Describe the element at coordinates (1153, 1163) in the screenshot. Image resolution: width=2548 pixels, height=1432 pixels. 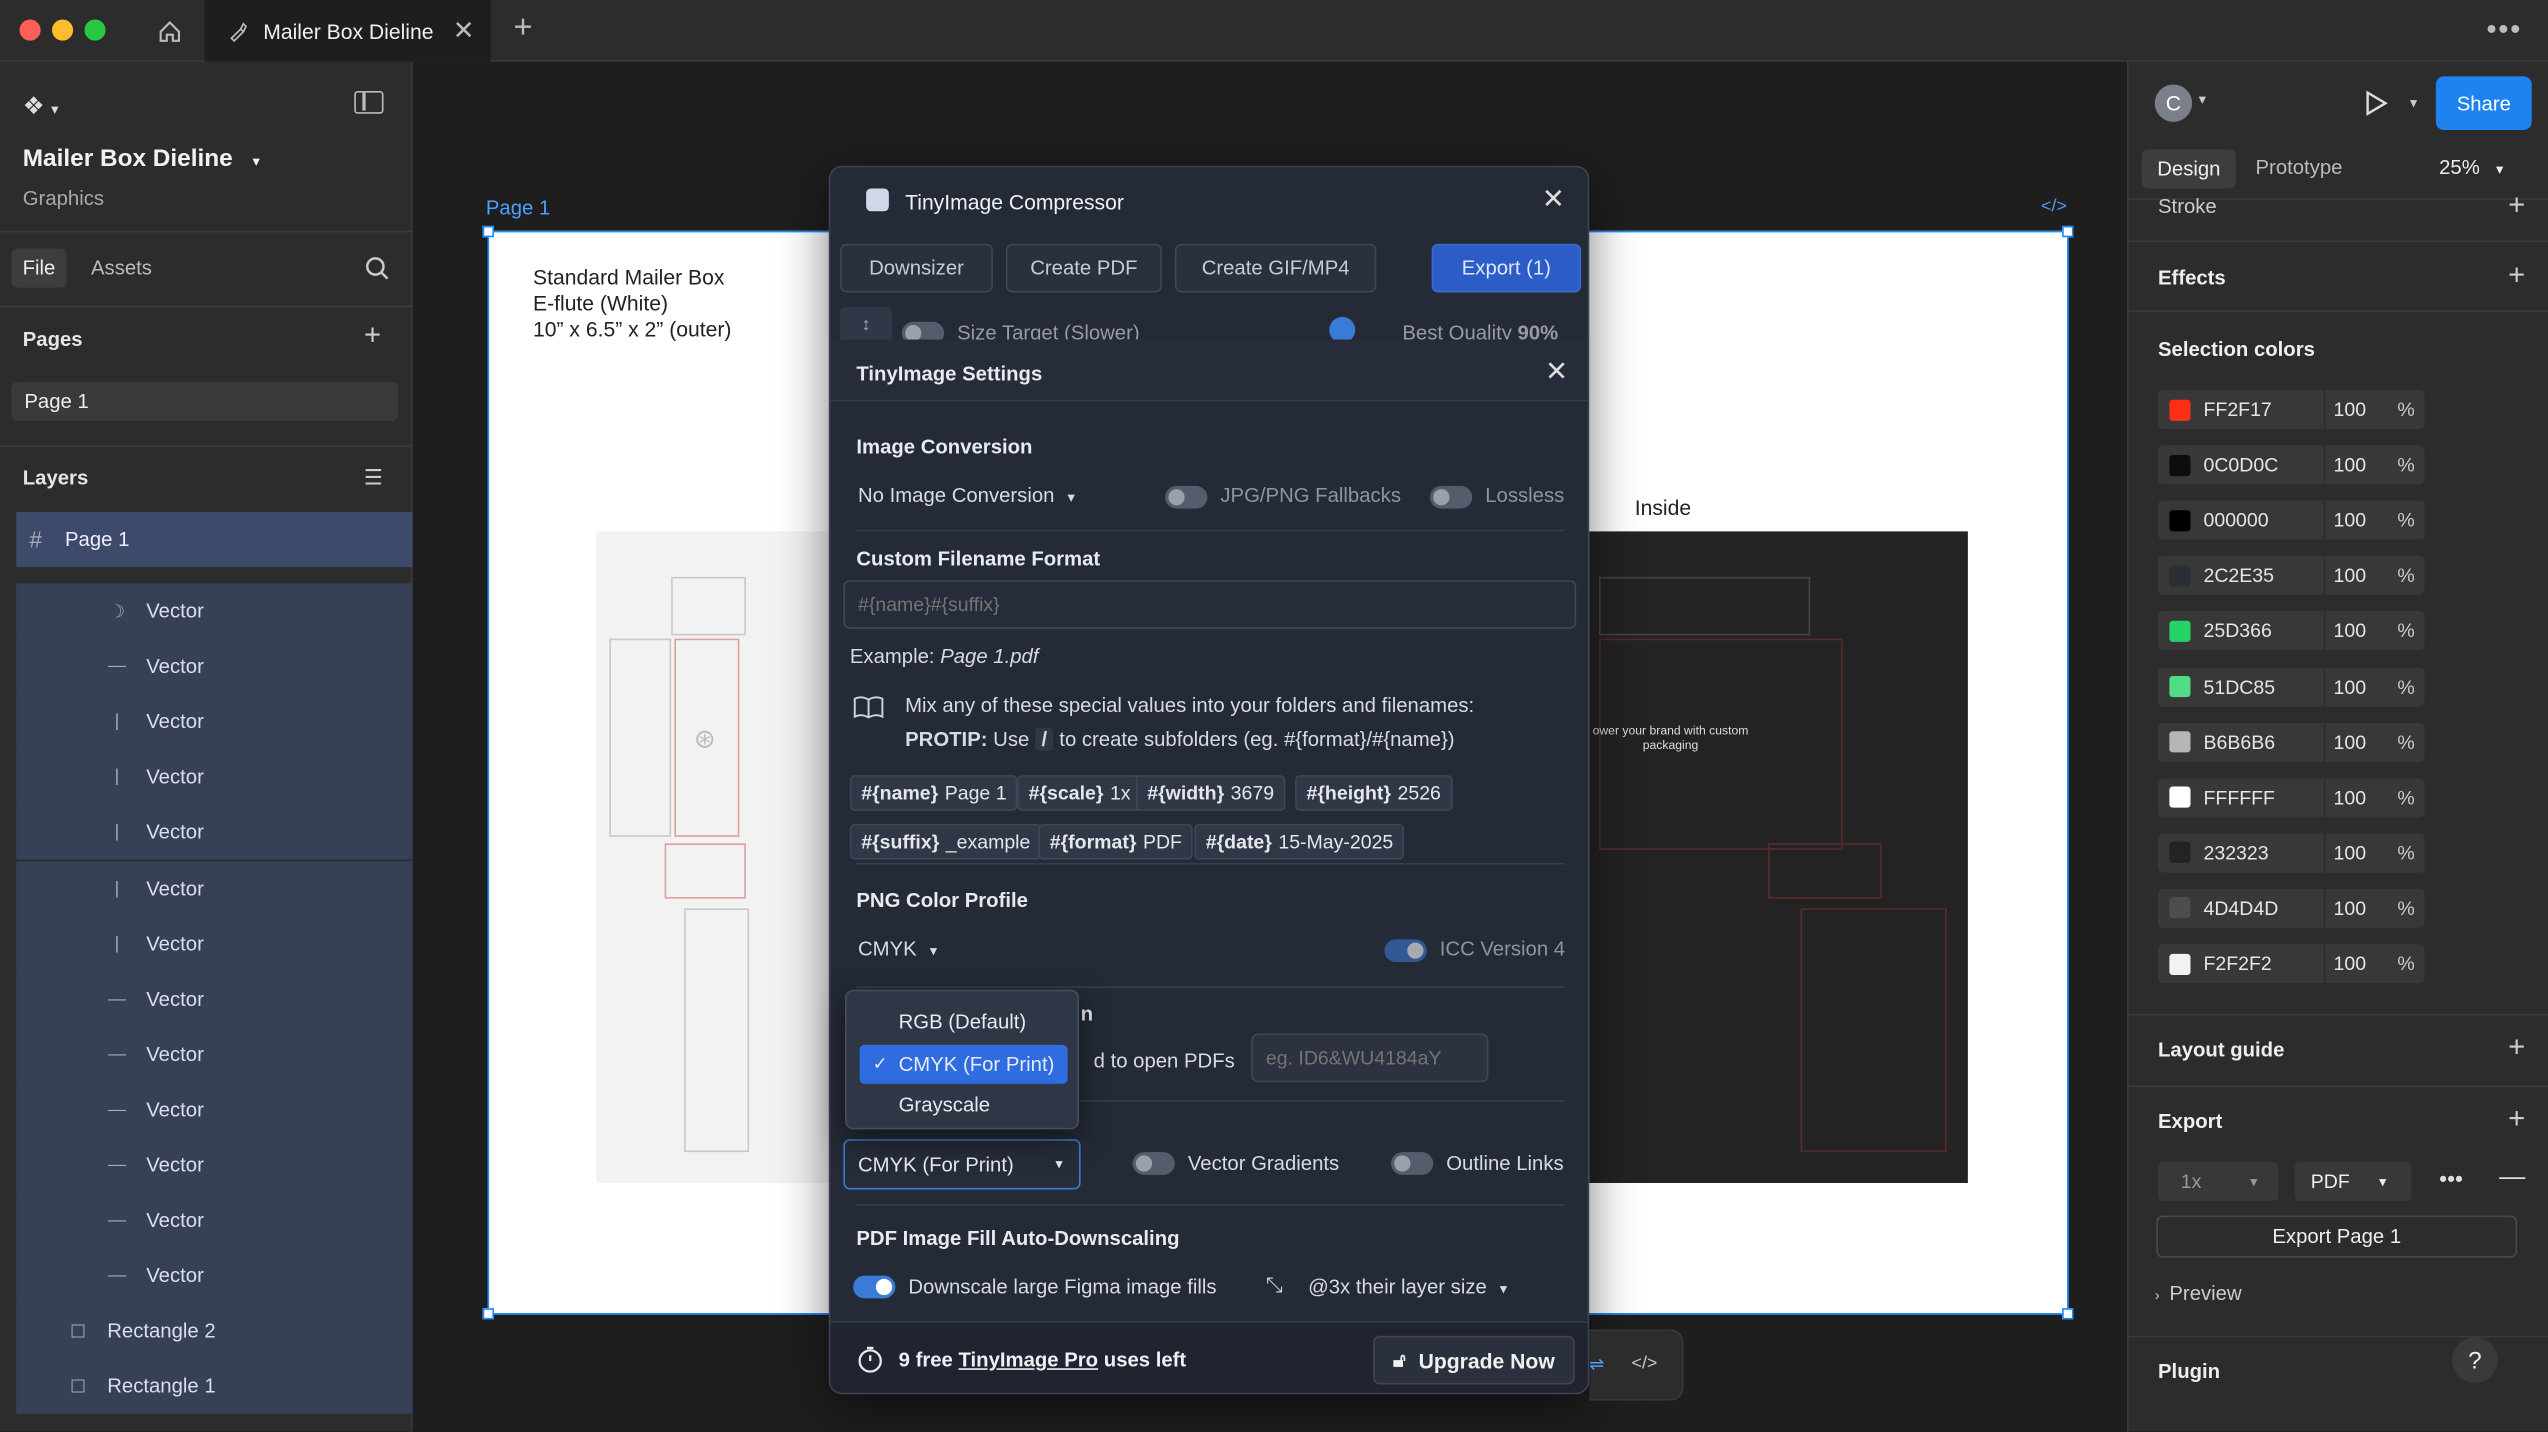
I see `vector-gradients-toggle` at that location.